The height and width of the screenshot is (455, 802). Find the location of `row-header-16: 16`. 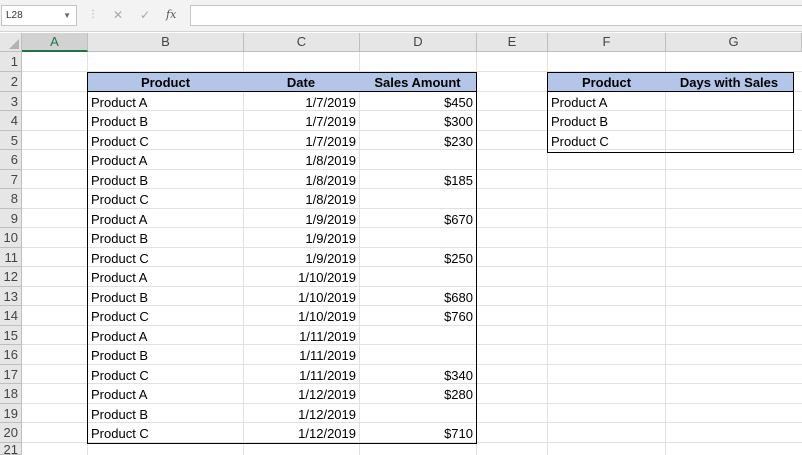

row-header-16: 16 is located at coordinates (11, 355).